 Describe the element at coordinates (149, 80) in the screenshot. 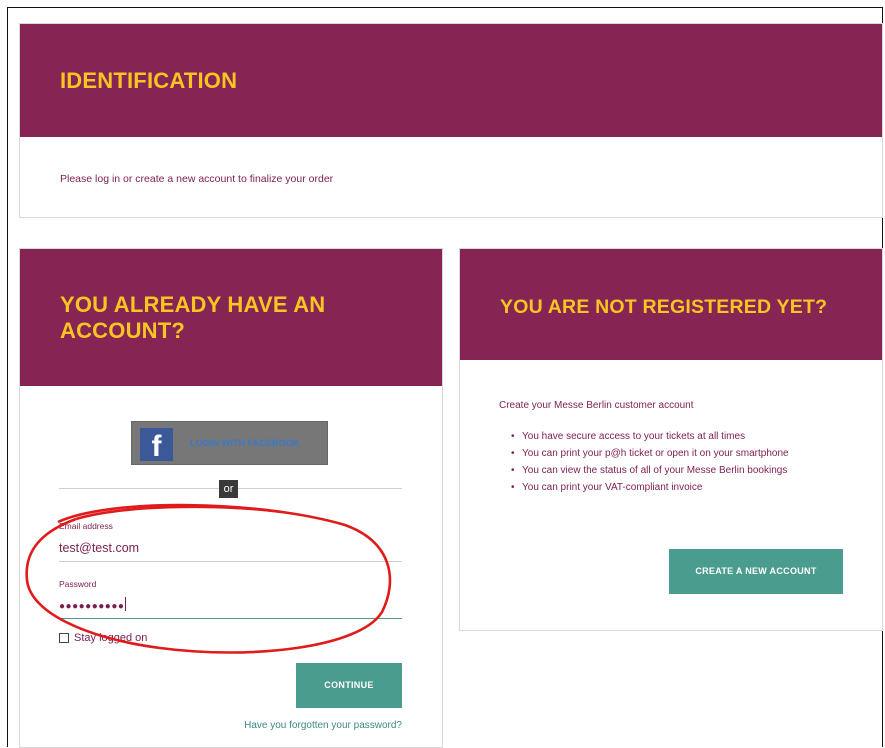

I see `identification-title: IDENTIFICATION` at that location.